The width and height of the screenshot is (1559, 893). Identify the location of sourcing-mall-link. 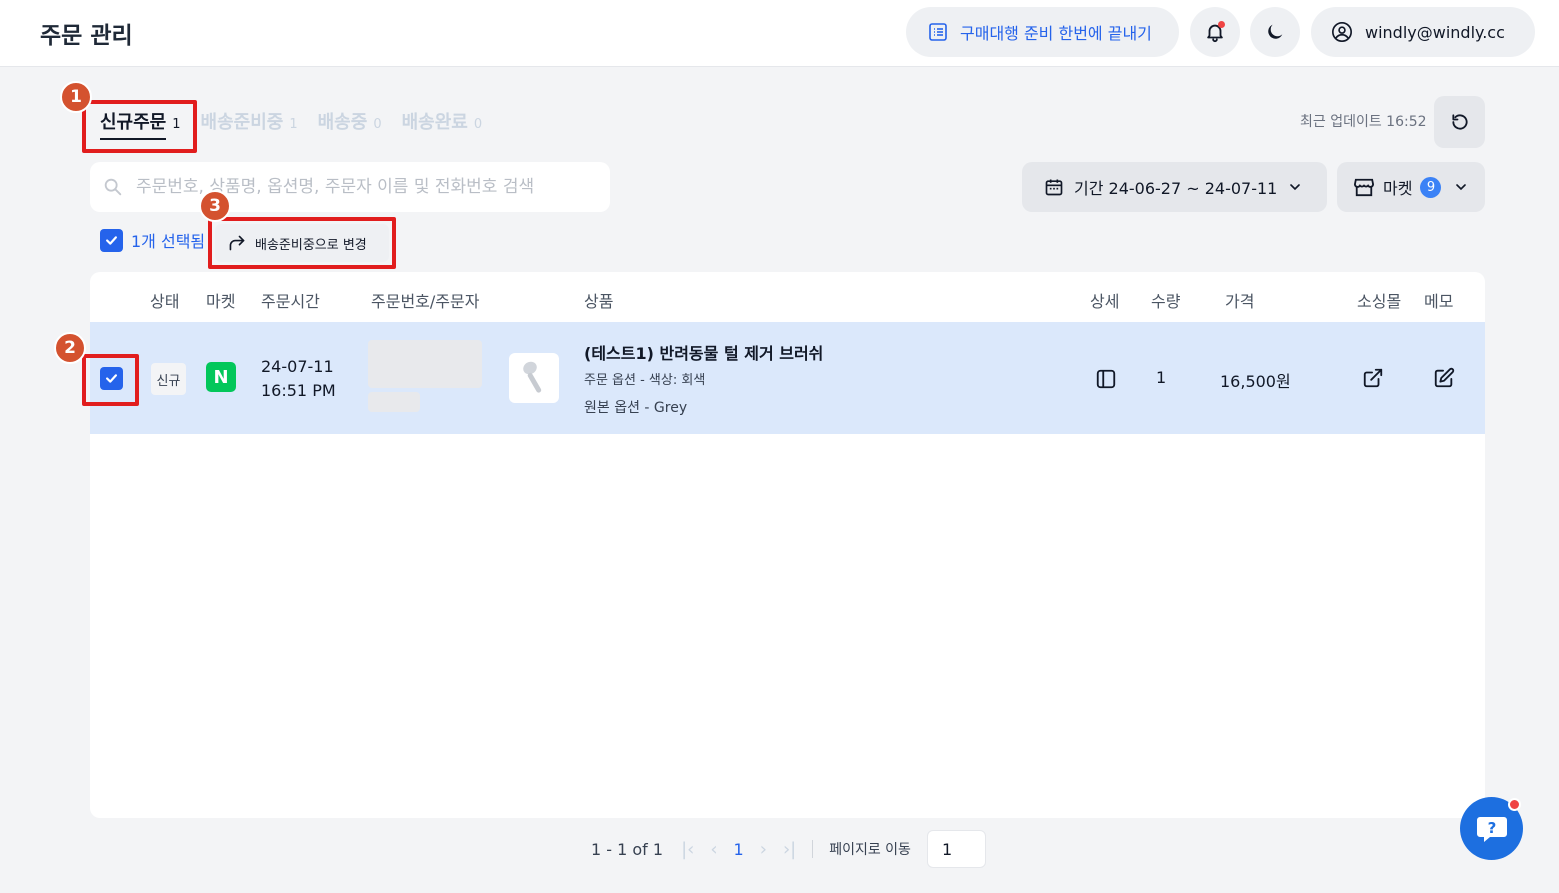
(1373, 380).